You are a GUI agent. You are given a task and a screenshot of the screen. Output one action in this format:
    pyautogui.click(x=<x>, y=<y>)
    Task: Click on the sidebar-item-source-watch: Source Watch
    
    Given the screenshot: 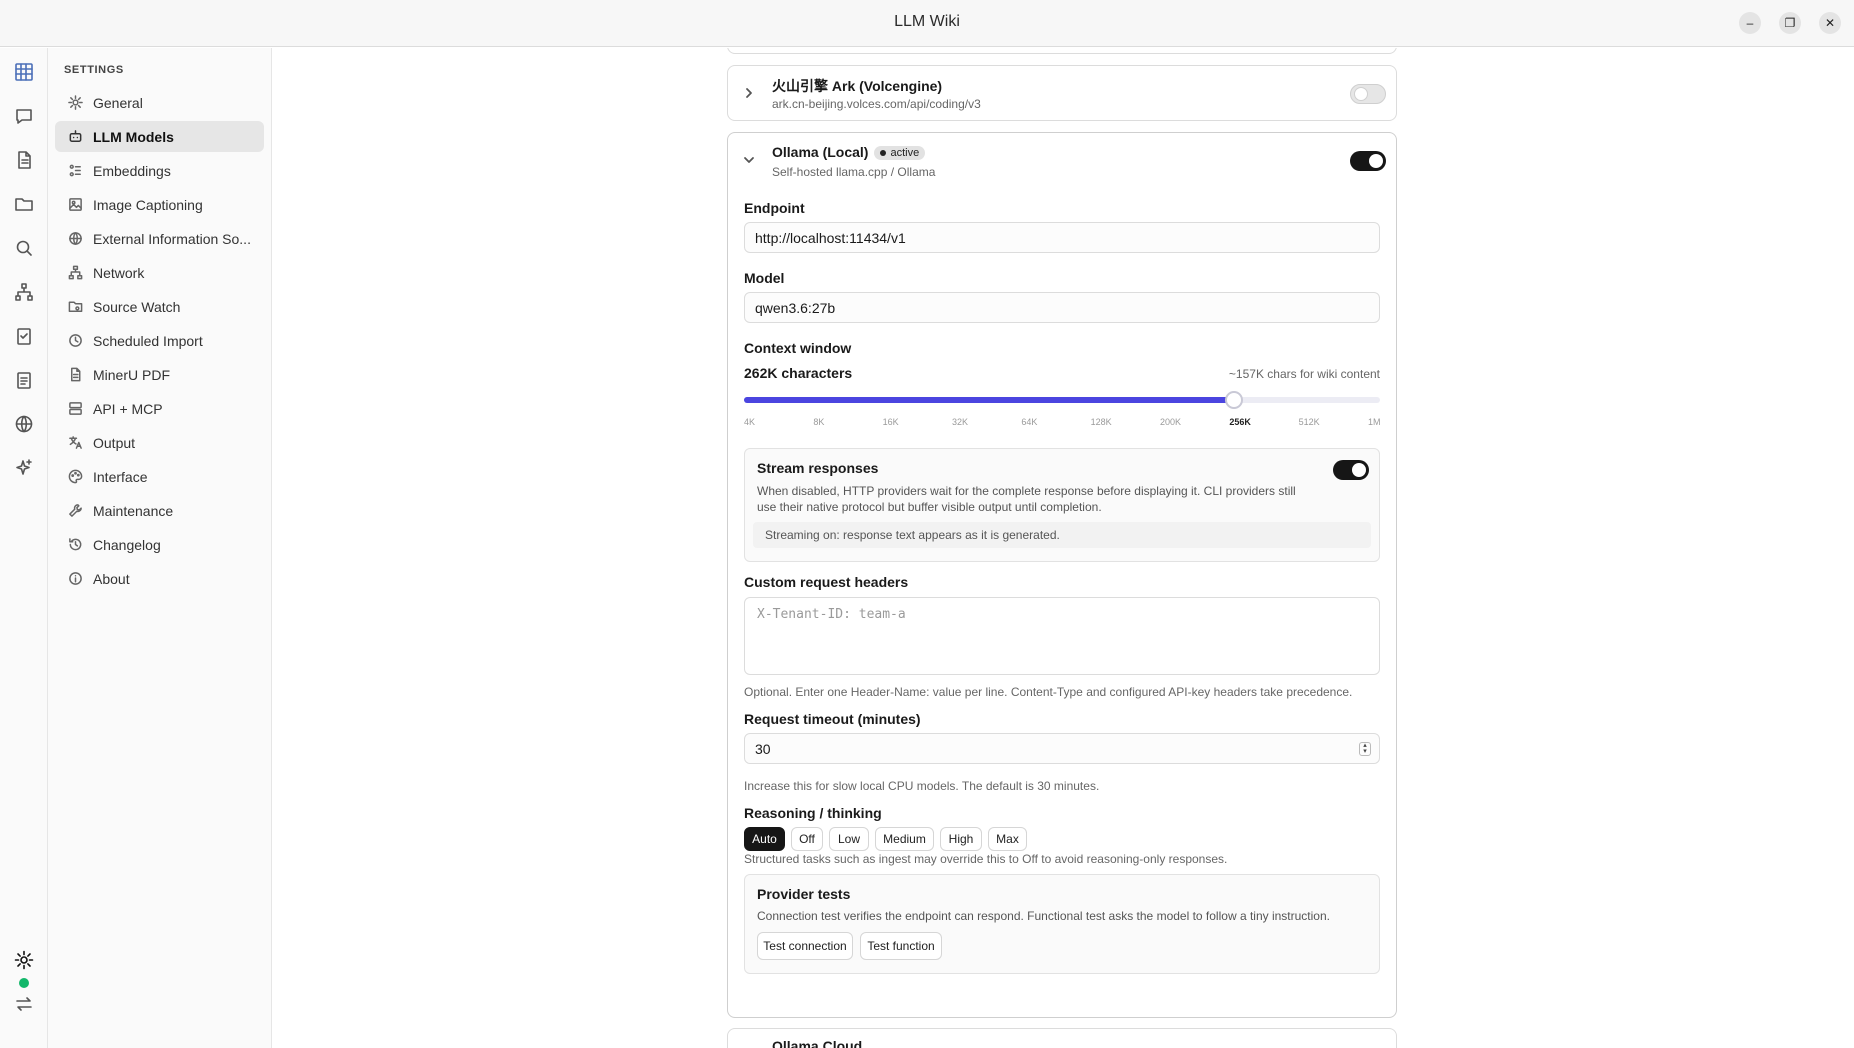 What is the action you would take?
    pyautogui.click(x=159, y=306)
    